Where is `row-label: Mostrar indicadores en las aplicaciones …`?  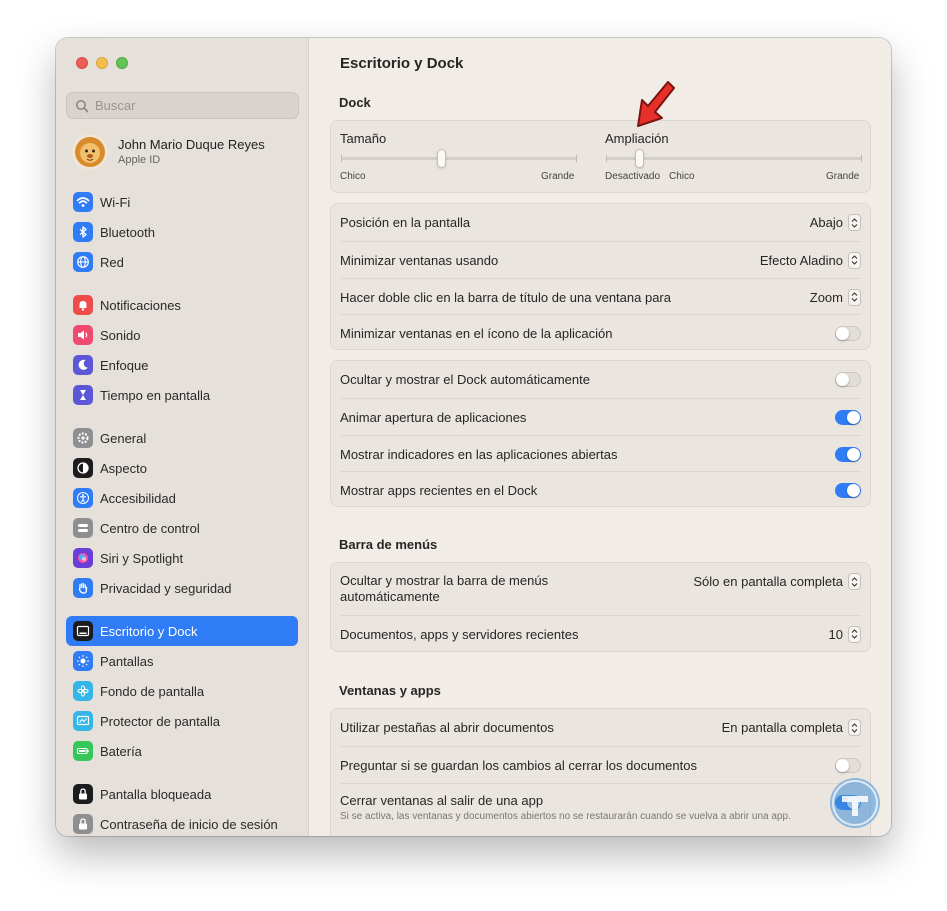 row-label: Mostrar indicadores en las aplicaciones … is located at coordinates (479, 454).